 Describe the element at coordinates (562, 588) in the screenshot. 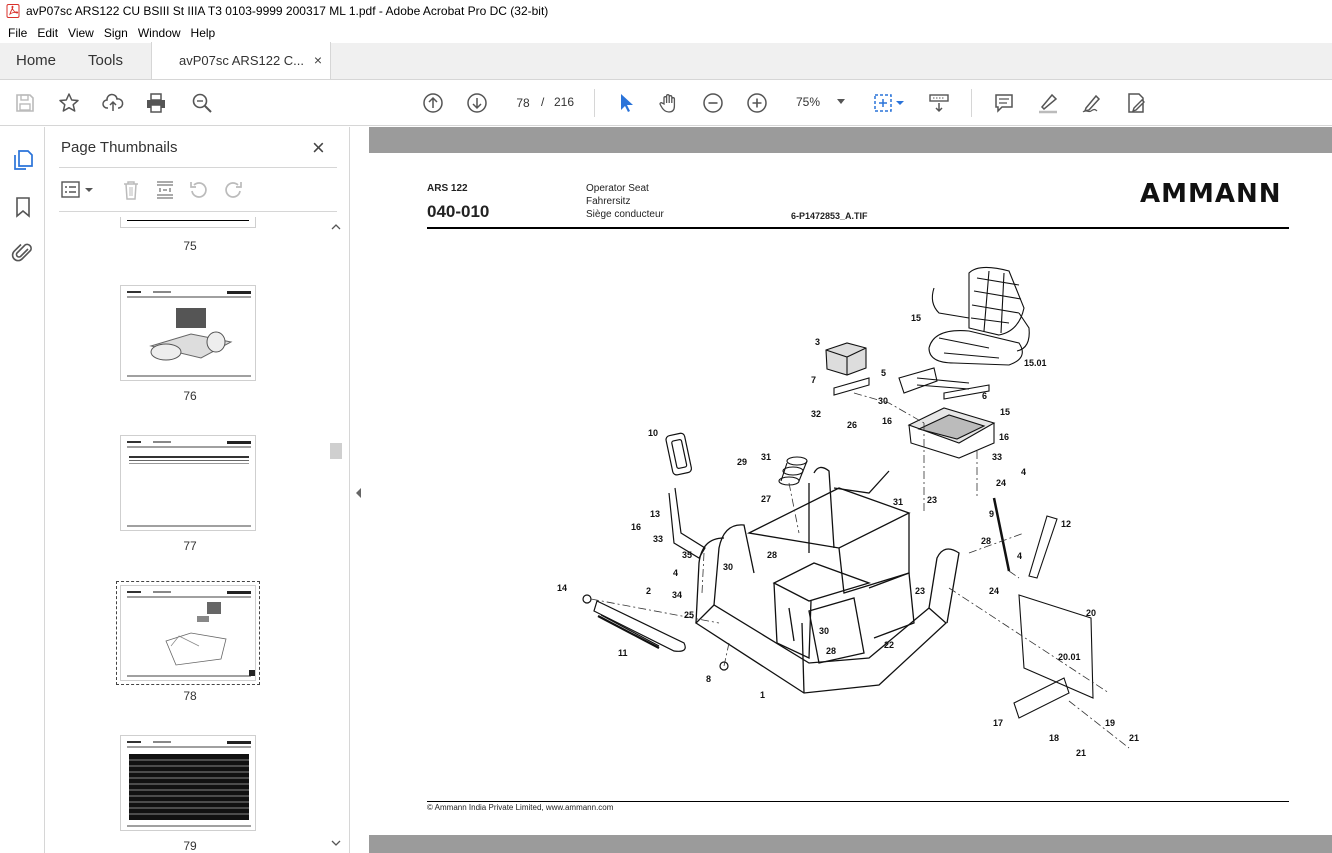

I see `callout-14: 14` at that location.